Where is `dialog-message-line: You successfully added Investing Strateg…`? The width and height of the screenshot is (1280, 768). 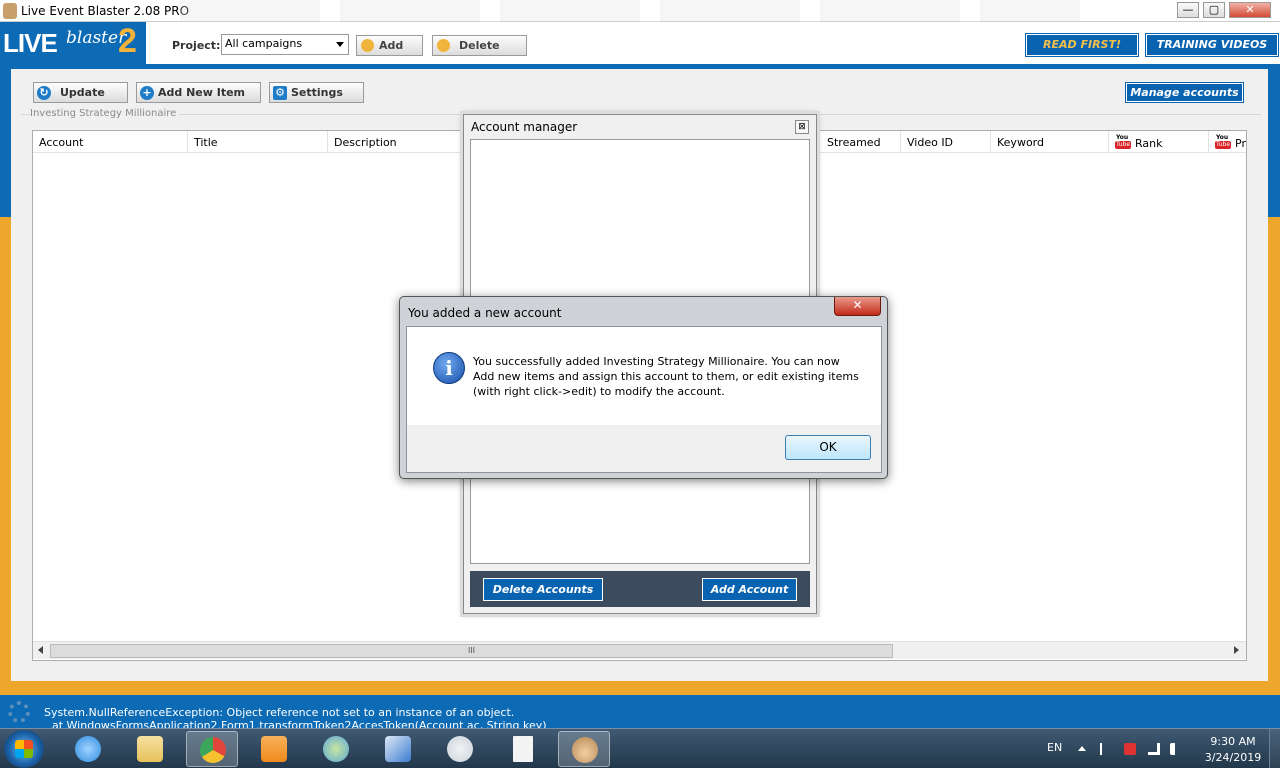
dialog-message-line: You successfully added Investing Strateg… is located at coordinates (656, 361).